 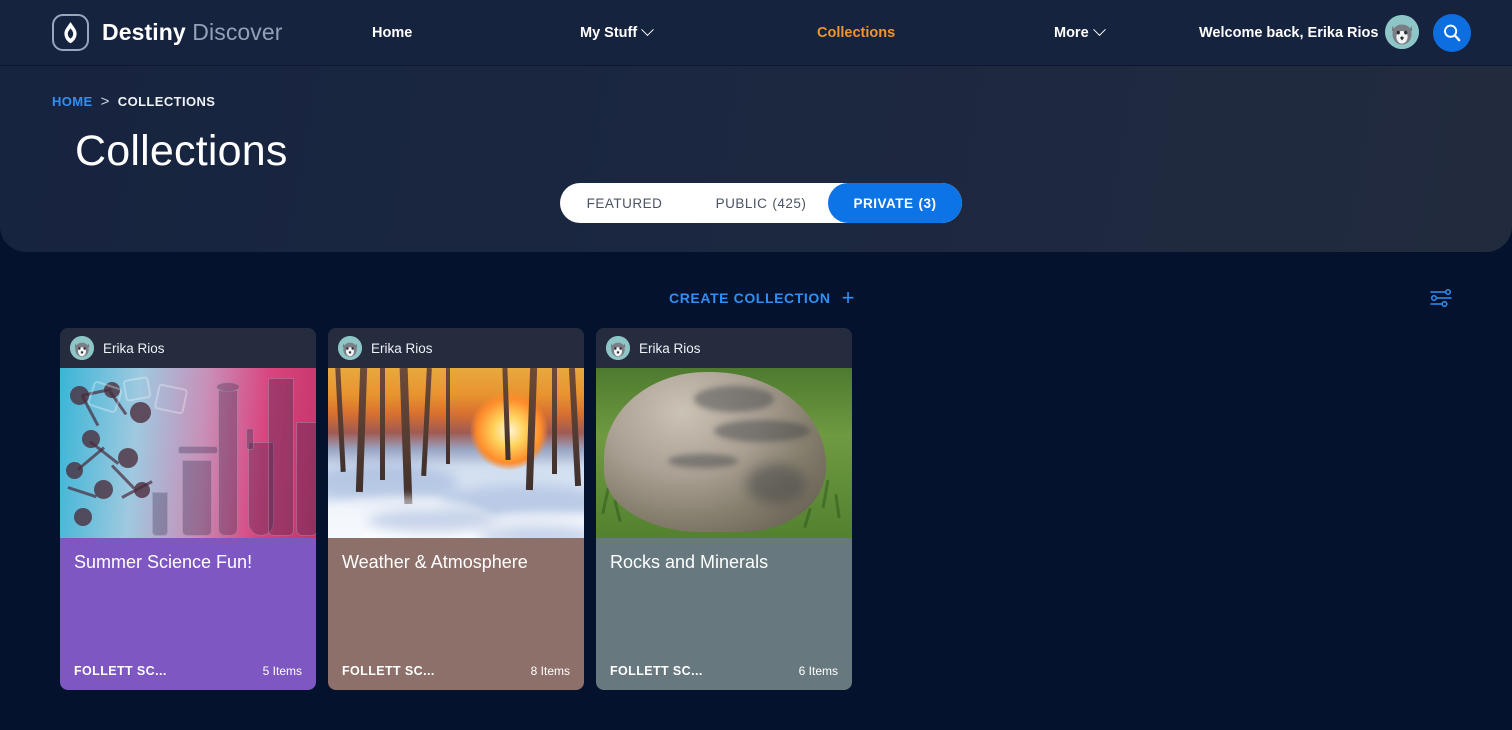 I want to click on card-item-count: 6 Items, so click(x=818, y=671).